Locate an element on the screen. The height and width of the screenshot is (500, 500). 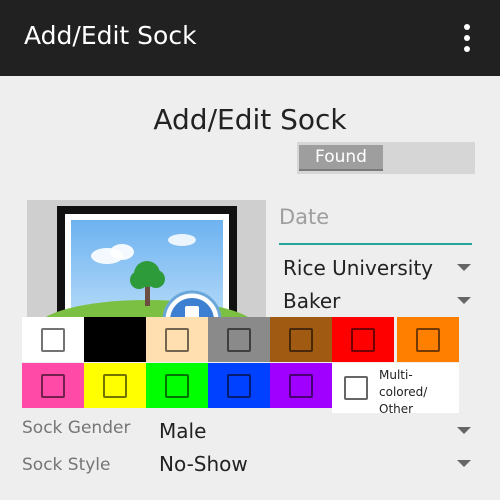
multicolored-label-line3: Other is located at coordinates (396, 409).